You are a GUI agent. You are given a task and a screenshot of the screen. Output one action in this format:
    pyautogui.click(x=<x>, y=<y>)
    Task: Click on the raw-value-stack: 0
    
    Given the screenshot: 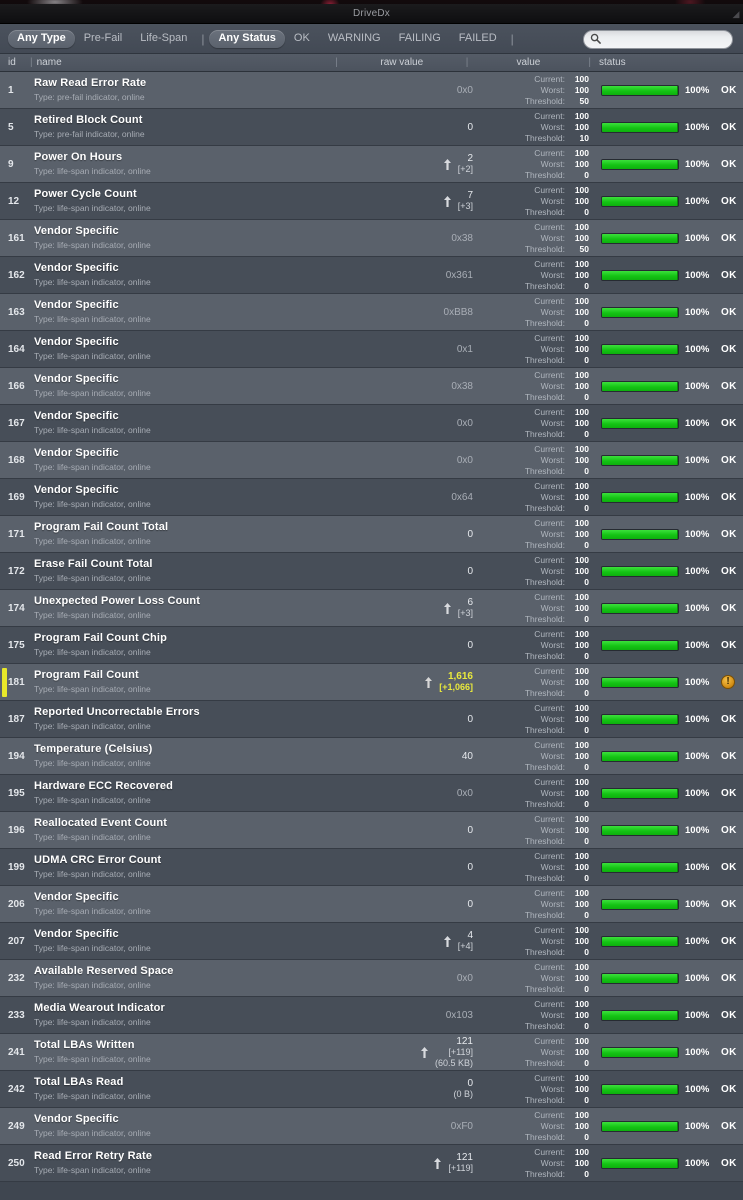 What is the action you would take?
    pyautogui.click(x=470, y=534)
    